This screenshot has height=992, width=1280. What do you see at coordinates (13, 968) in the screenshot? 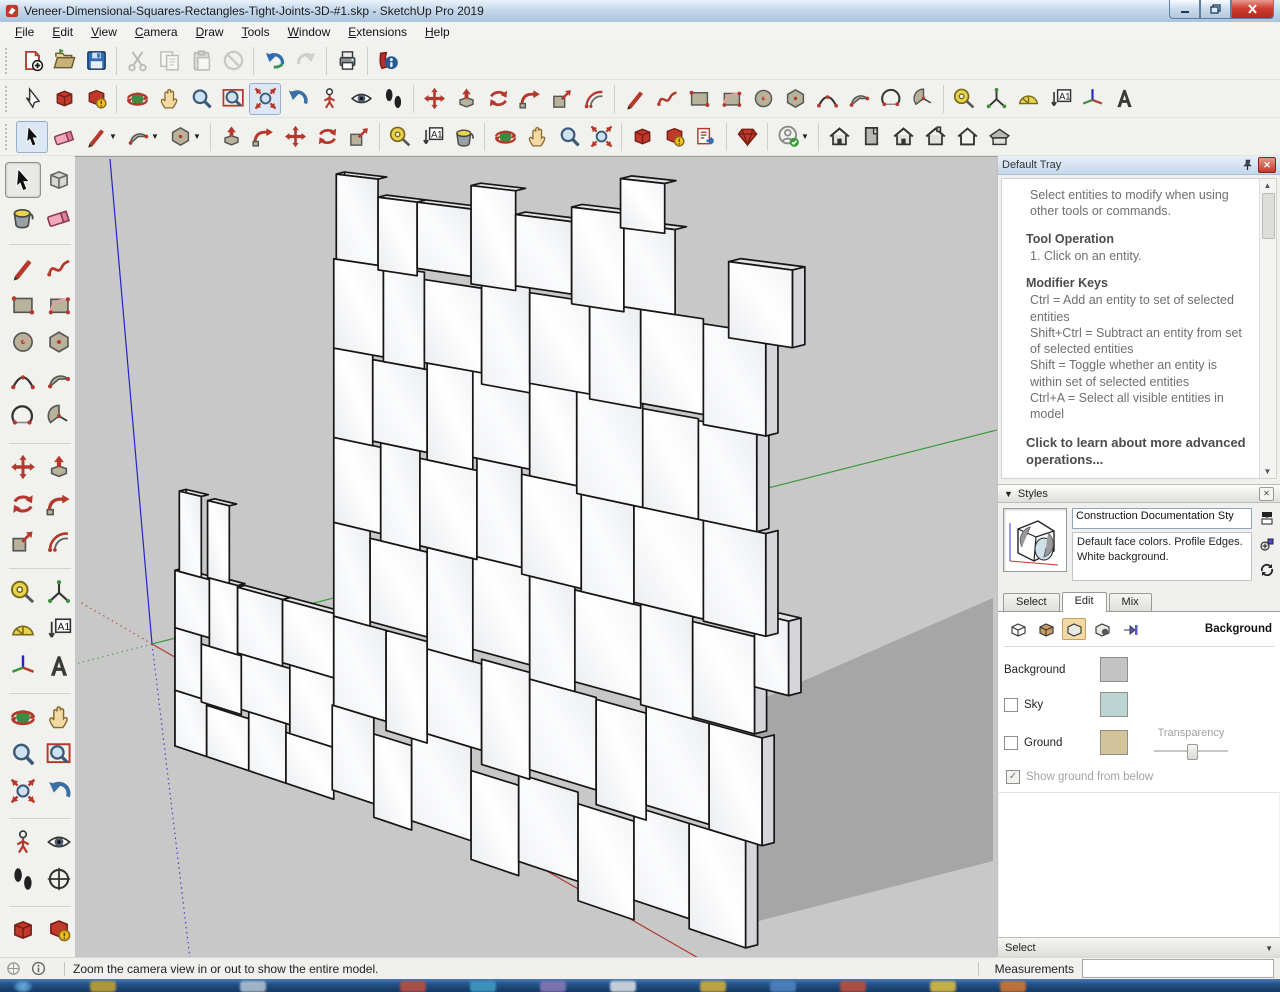
I see `geolocation-icon` at bounding box center [13, 968].